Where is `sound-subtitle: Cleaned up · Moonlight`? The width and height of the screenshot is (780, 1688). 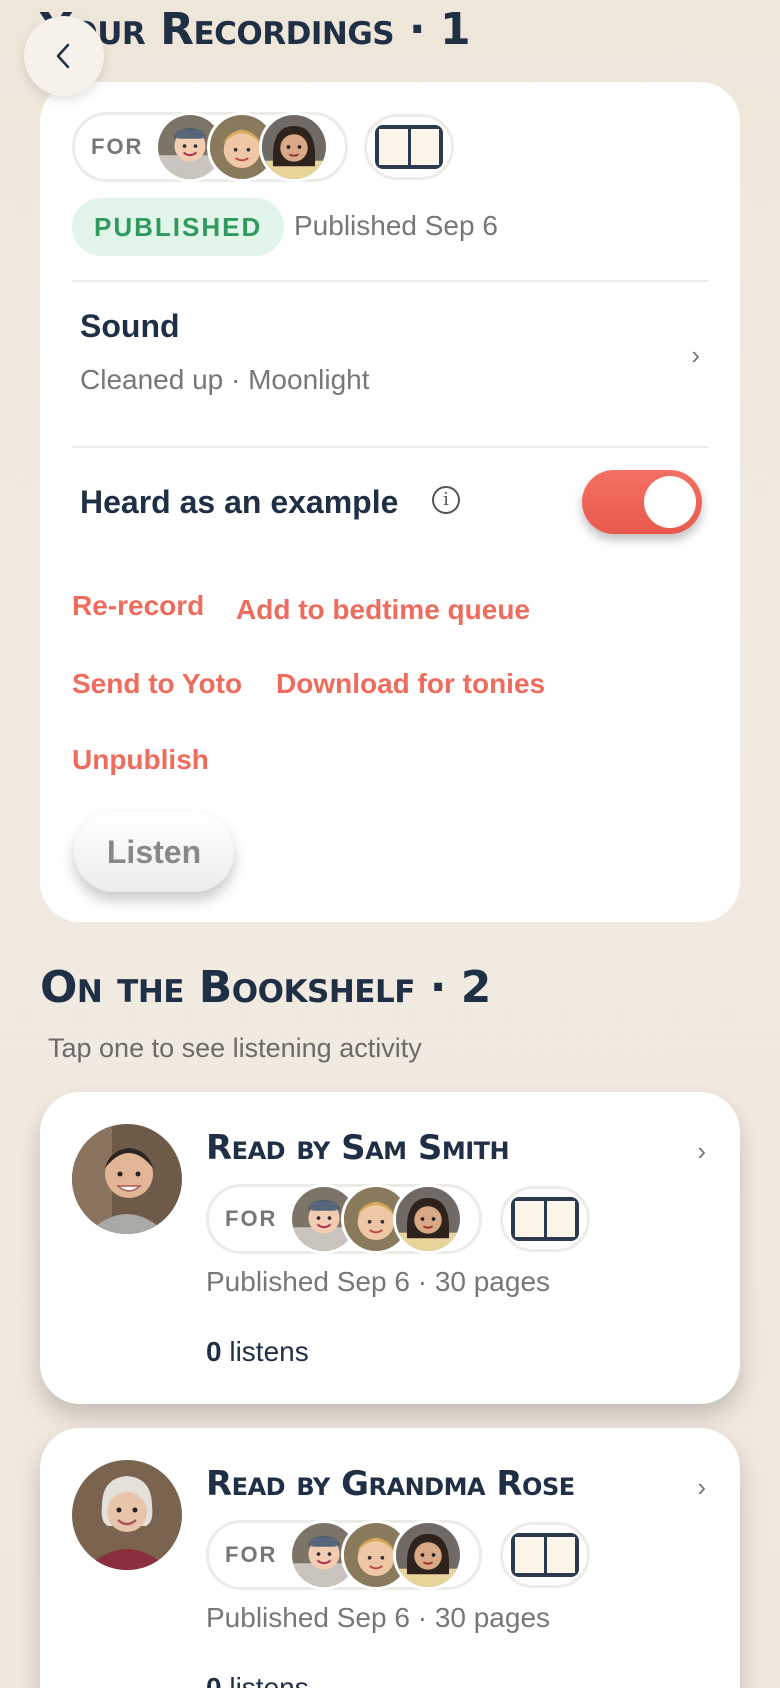
sound-subtitle: Cleaned up · Moonlight is located at coordinates (225, 379).